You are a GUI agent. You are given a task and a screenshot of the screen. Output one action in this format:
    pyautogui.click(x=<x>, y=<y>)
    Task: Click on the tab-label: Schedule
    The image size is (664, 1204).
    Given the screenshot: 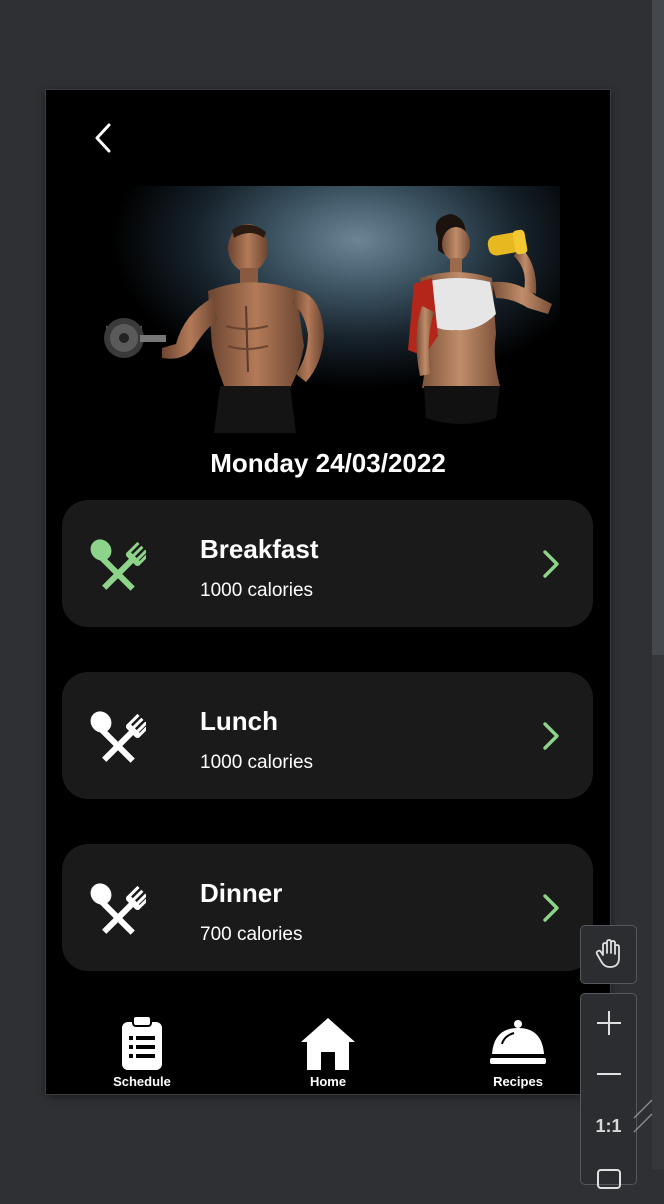 What is the action you would take?
    pyautogui.click(x=142, y=1081)
    